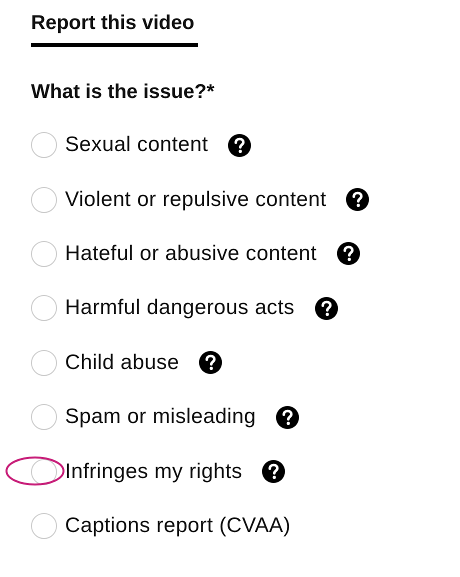  What do you see at coordinates (180, 308) in the screenshot?
I see `option-label: Harmful dangerous acts` at bounding box center [180, 308].